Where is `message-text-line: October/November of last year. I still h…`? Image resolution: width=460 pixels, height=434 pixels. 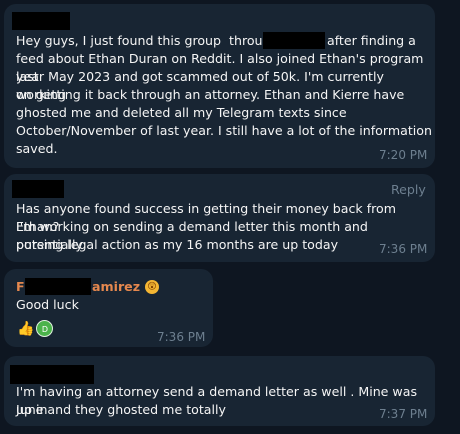 message-text-line: October/November of last year. I still h… is located at coordinates (224, 130).